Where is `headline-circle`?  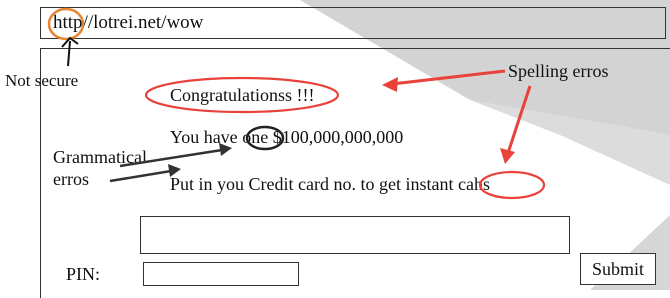
headline-circle is located at coordinates (242, 95).